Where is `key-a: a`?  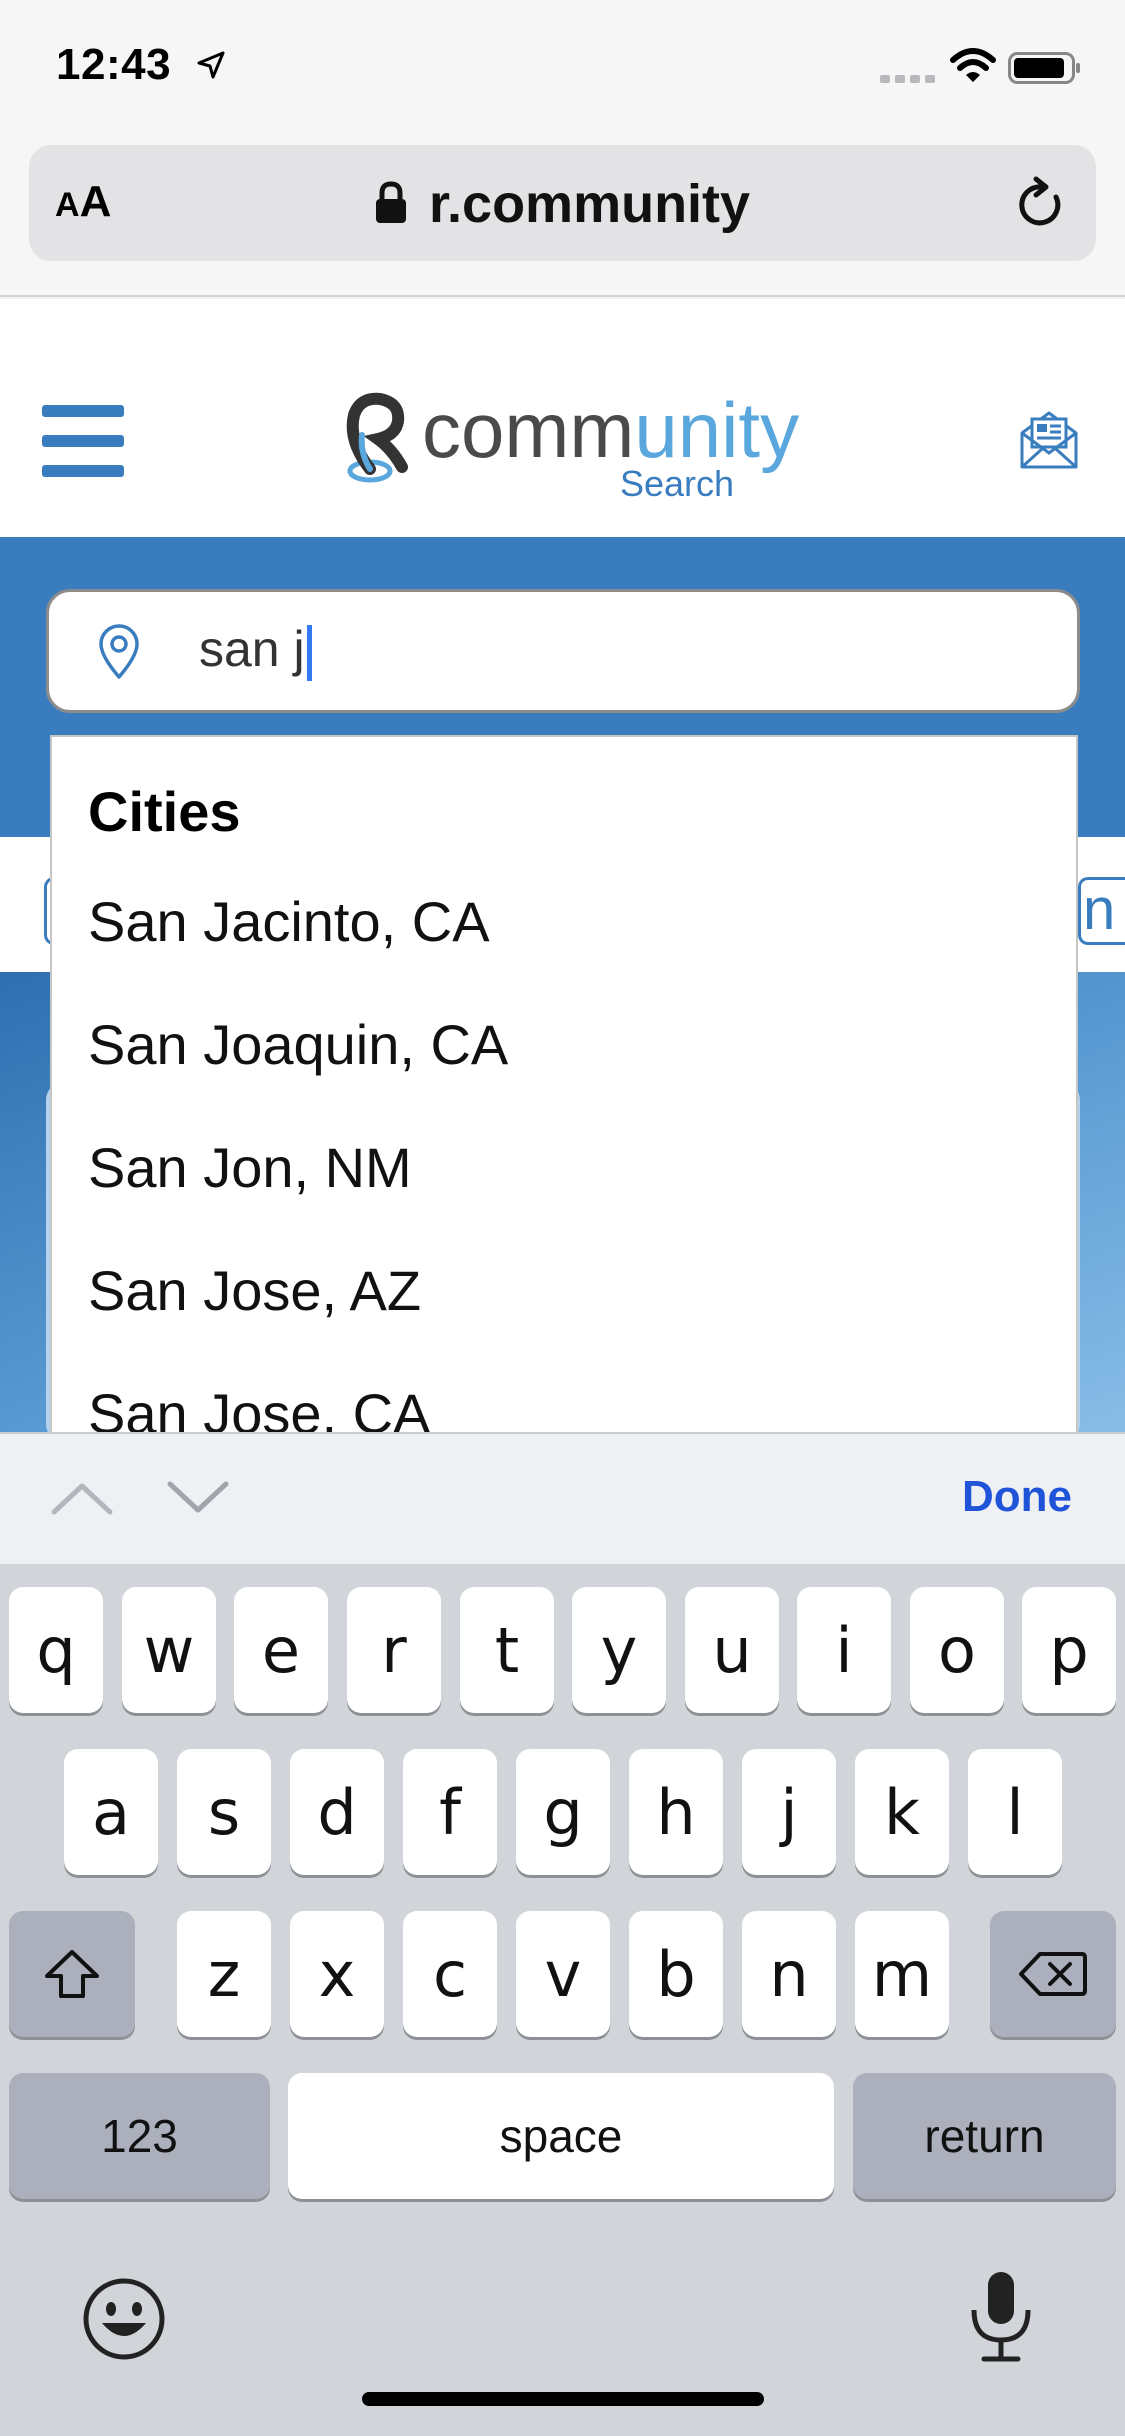 key-a: a is located at coordinates (111, 1812).